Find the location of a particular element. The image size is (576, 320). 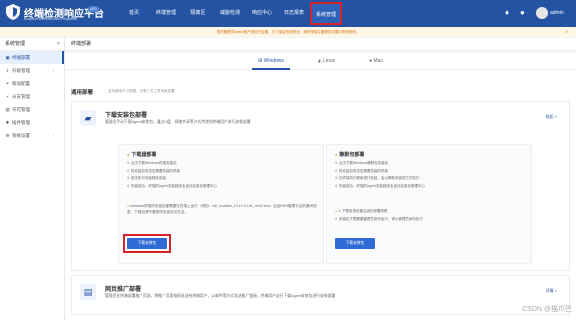

sidebar-header: 系统管理 « is located at coordinates (32, 44).